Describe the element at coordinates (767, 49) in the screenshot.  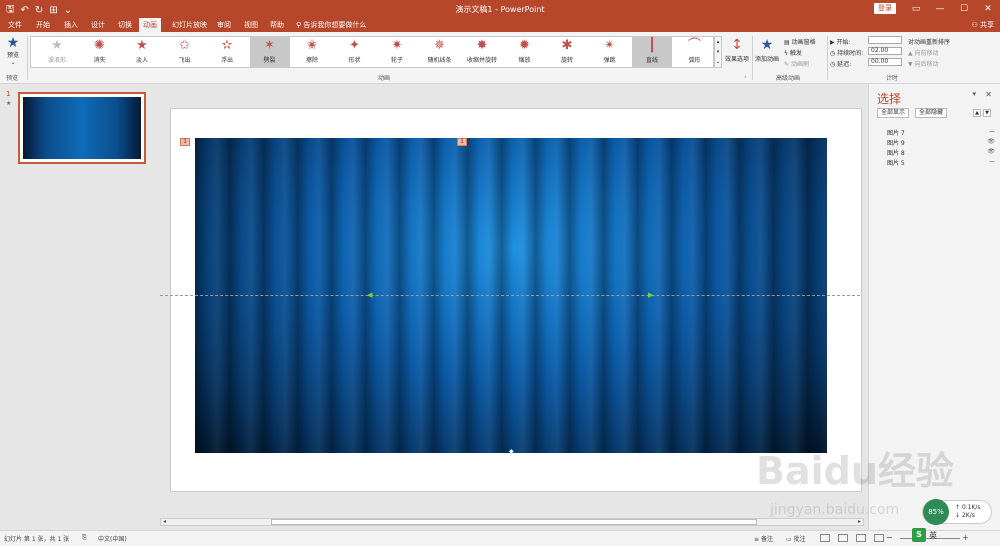
I see `add-animation-button: ★ 添加动画` at that location.